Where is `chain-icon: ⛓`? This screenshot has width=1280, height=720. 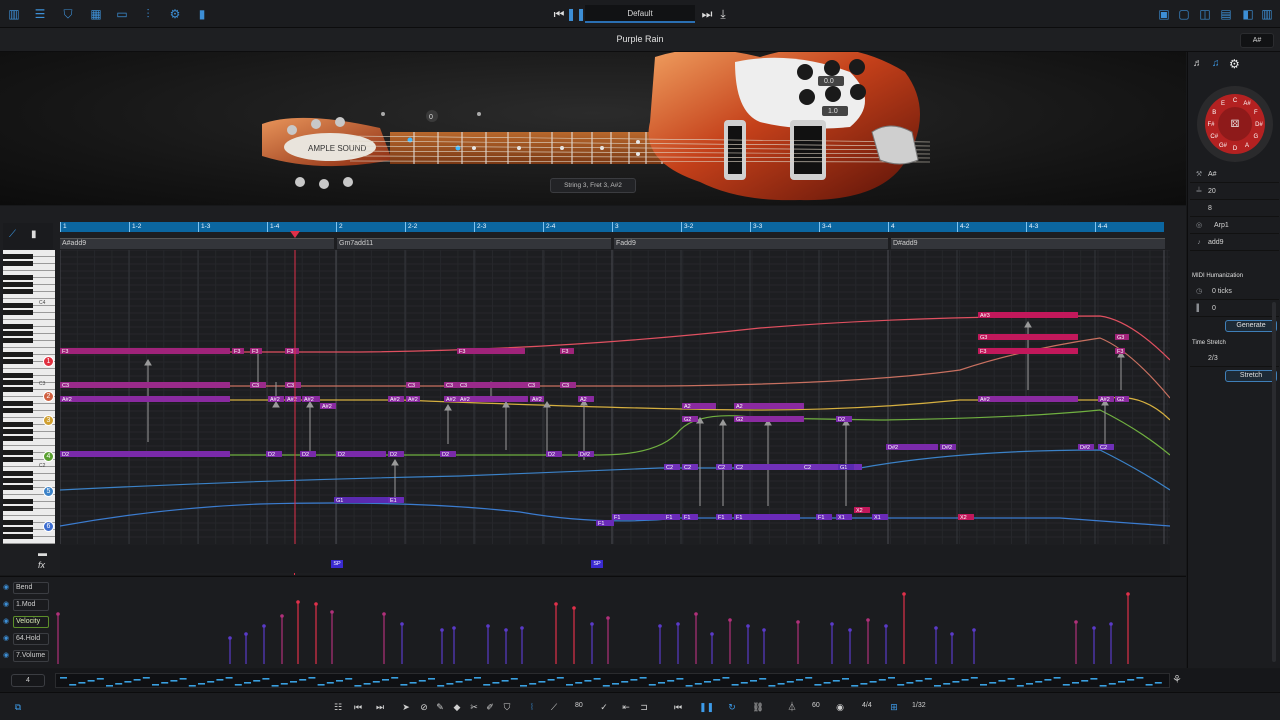 chain-icon: ⛓ is located at coordinates (758, 707).